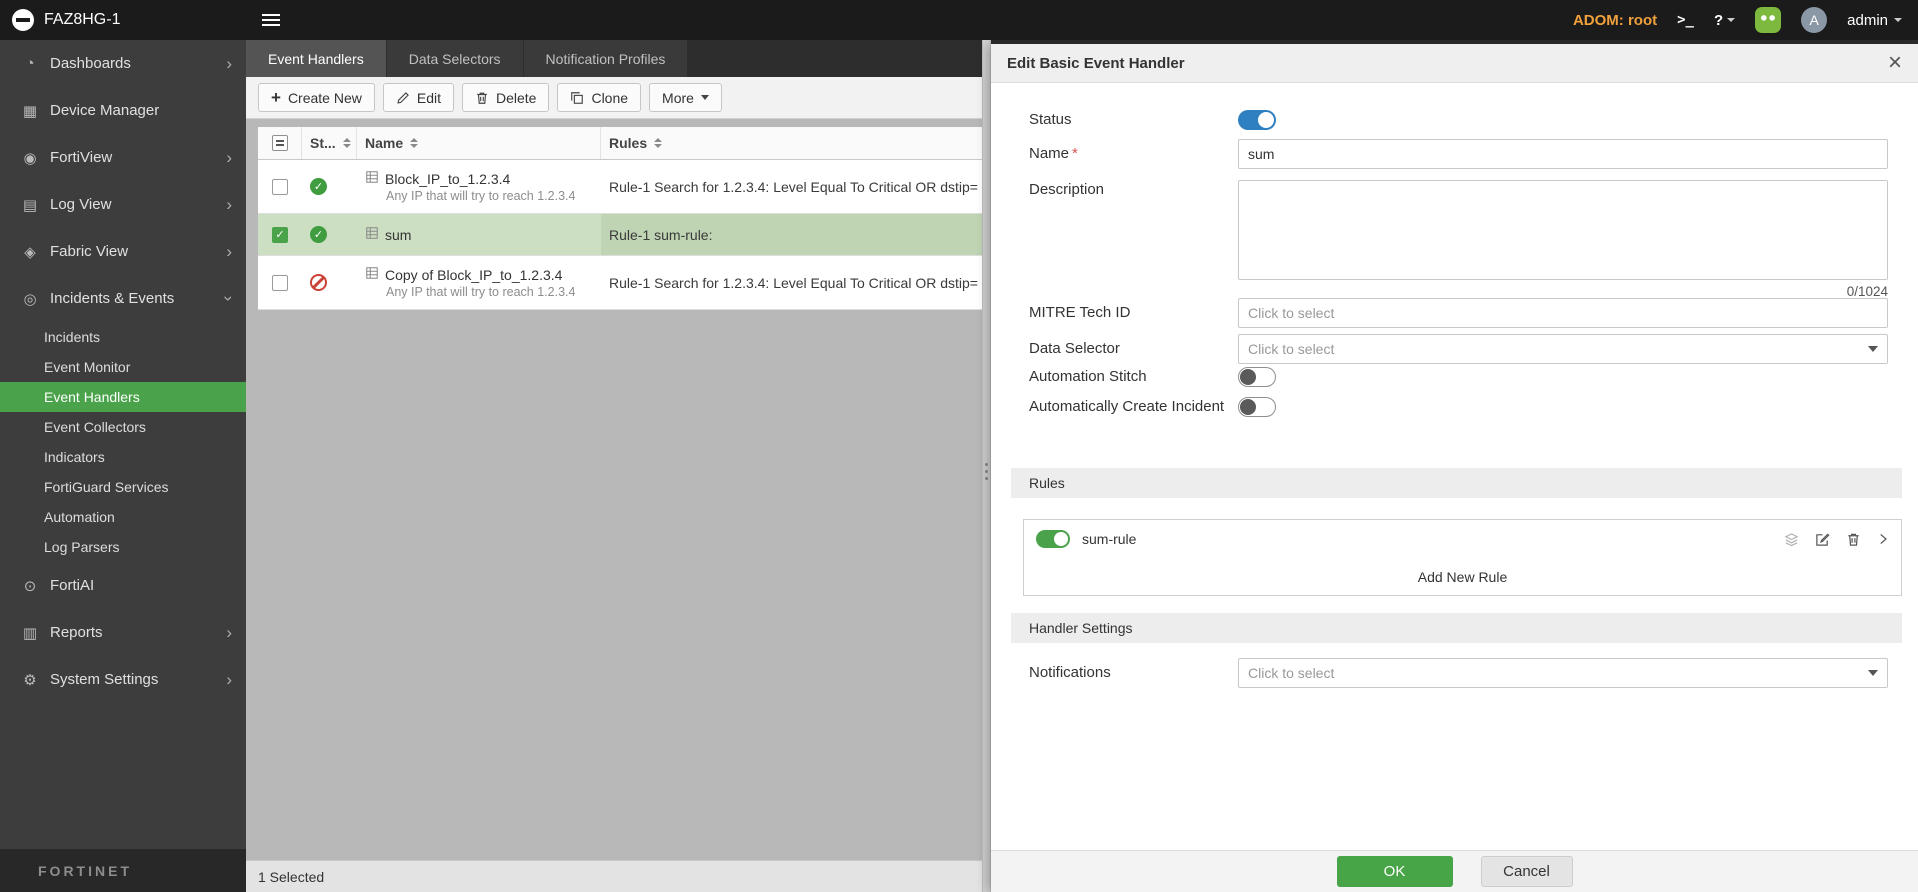 This screenshot has width=1918, height=892. Describe the element at coordinates (473, 275) in the screenshot. I see `handler-name: Copy of Block_IP_to_1.2.3.4` at that location.